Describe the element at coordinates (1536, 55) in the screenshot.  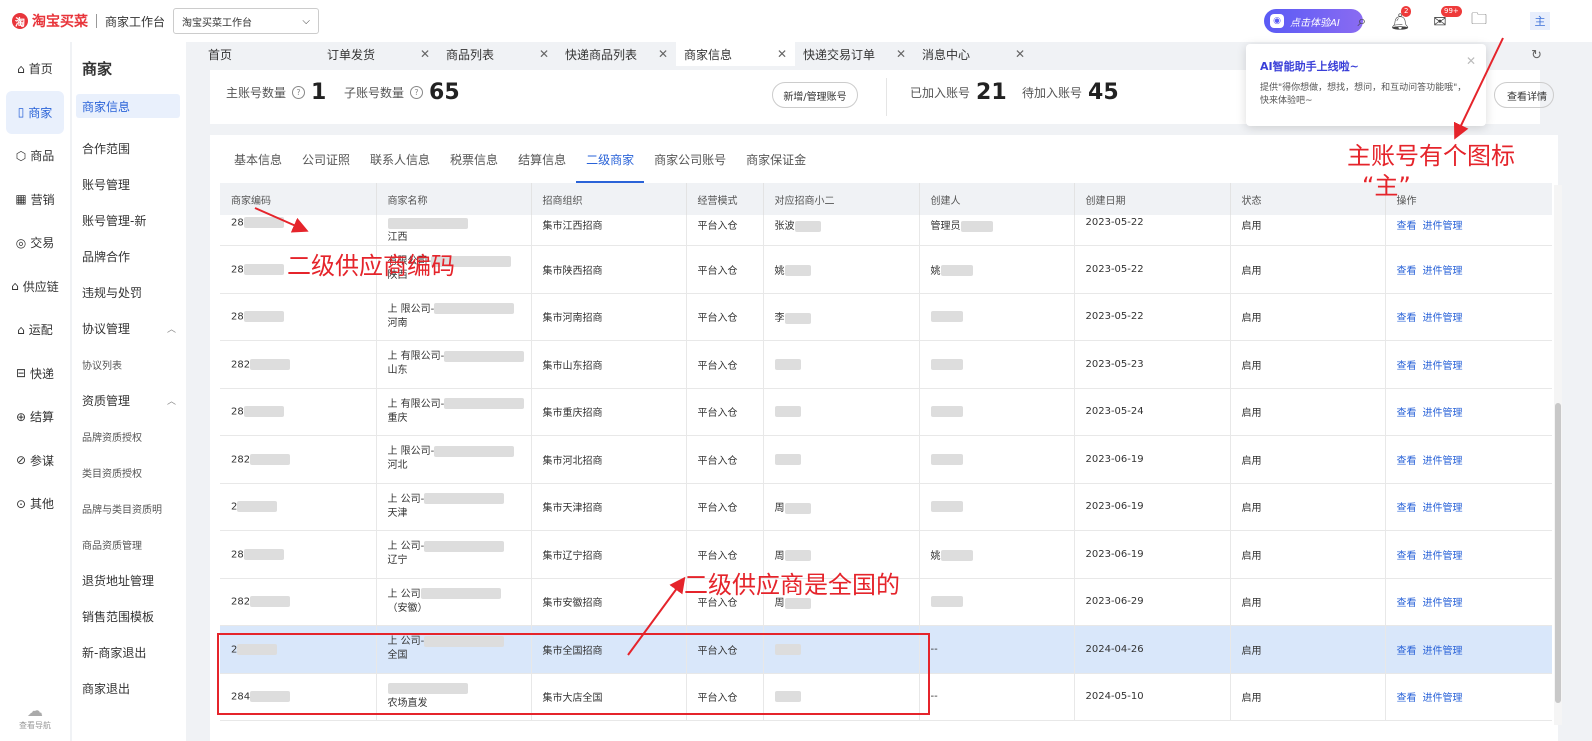
I see `refresh-icon: ↻` at that location.